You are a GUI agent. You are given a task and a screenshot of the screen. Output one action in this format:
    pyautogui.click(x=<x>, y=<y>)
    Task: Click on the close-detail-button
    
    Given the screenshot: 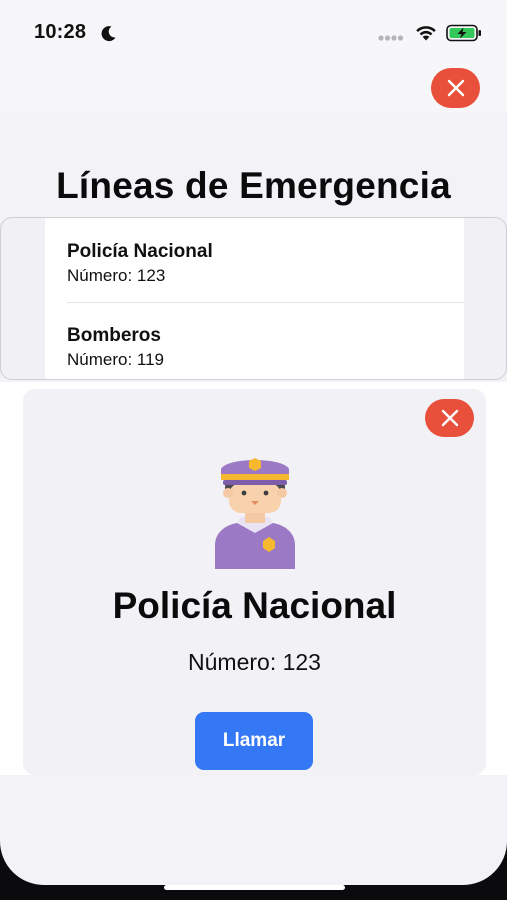 What is the action you would take?
    pyautogui.click(x=449, y=418)
    